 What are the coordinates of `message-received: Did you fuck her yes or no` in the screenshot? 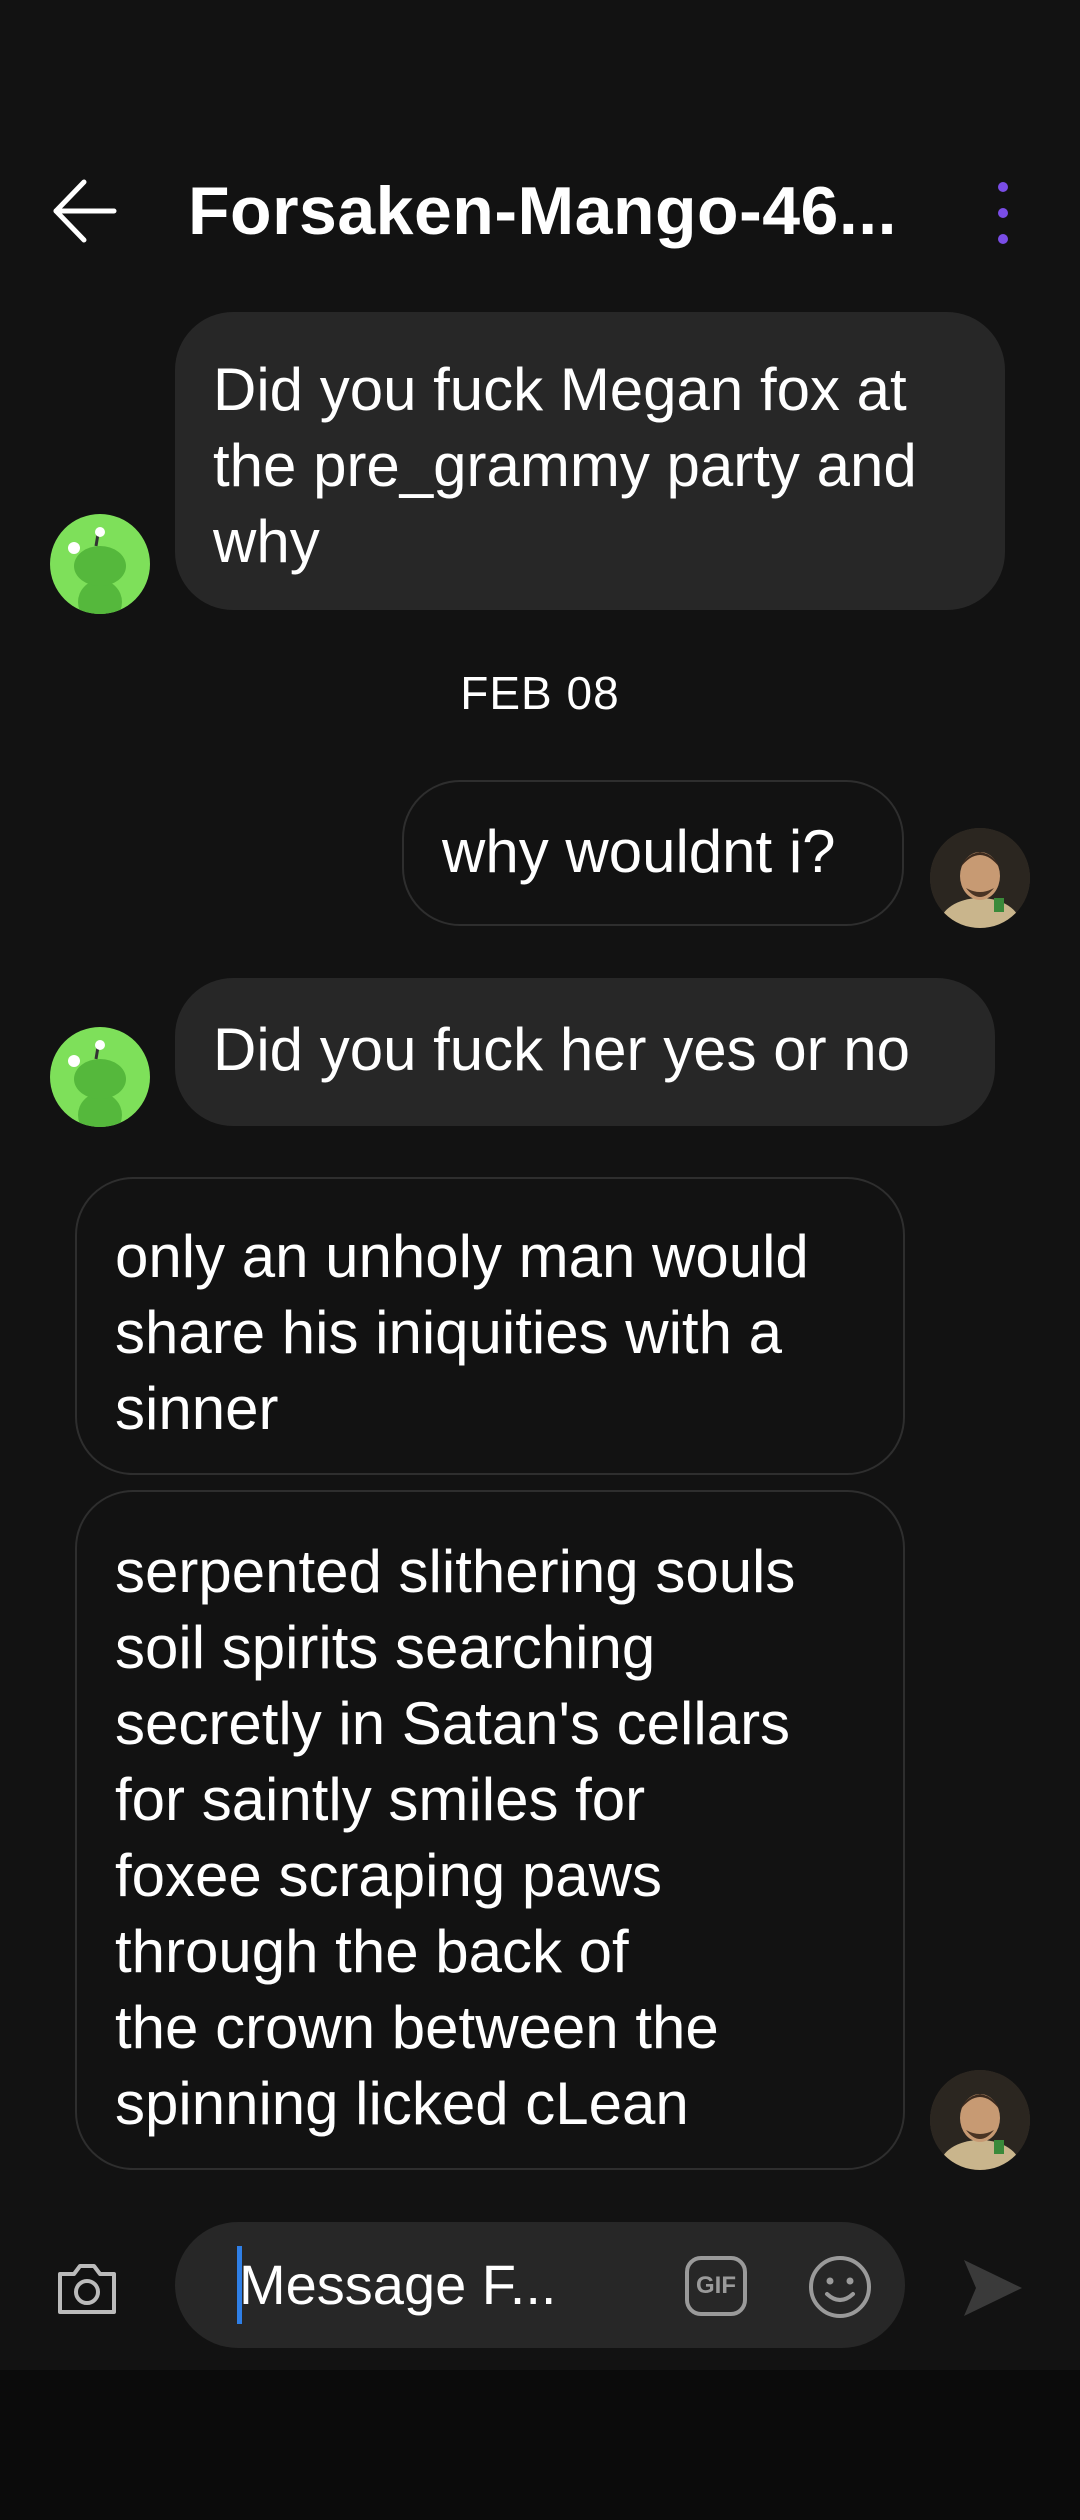 It's located at (585, 1052).